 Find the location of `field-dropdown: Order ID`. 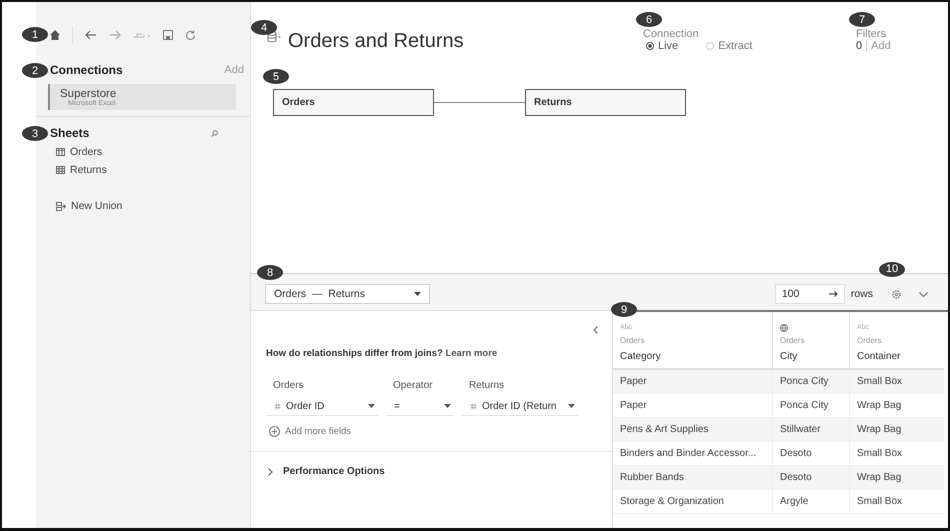

field-dropdown: Order ID is located at coordinates (322, 406).